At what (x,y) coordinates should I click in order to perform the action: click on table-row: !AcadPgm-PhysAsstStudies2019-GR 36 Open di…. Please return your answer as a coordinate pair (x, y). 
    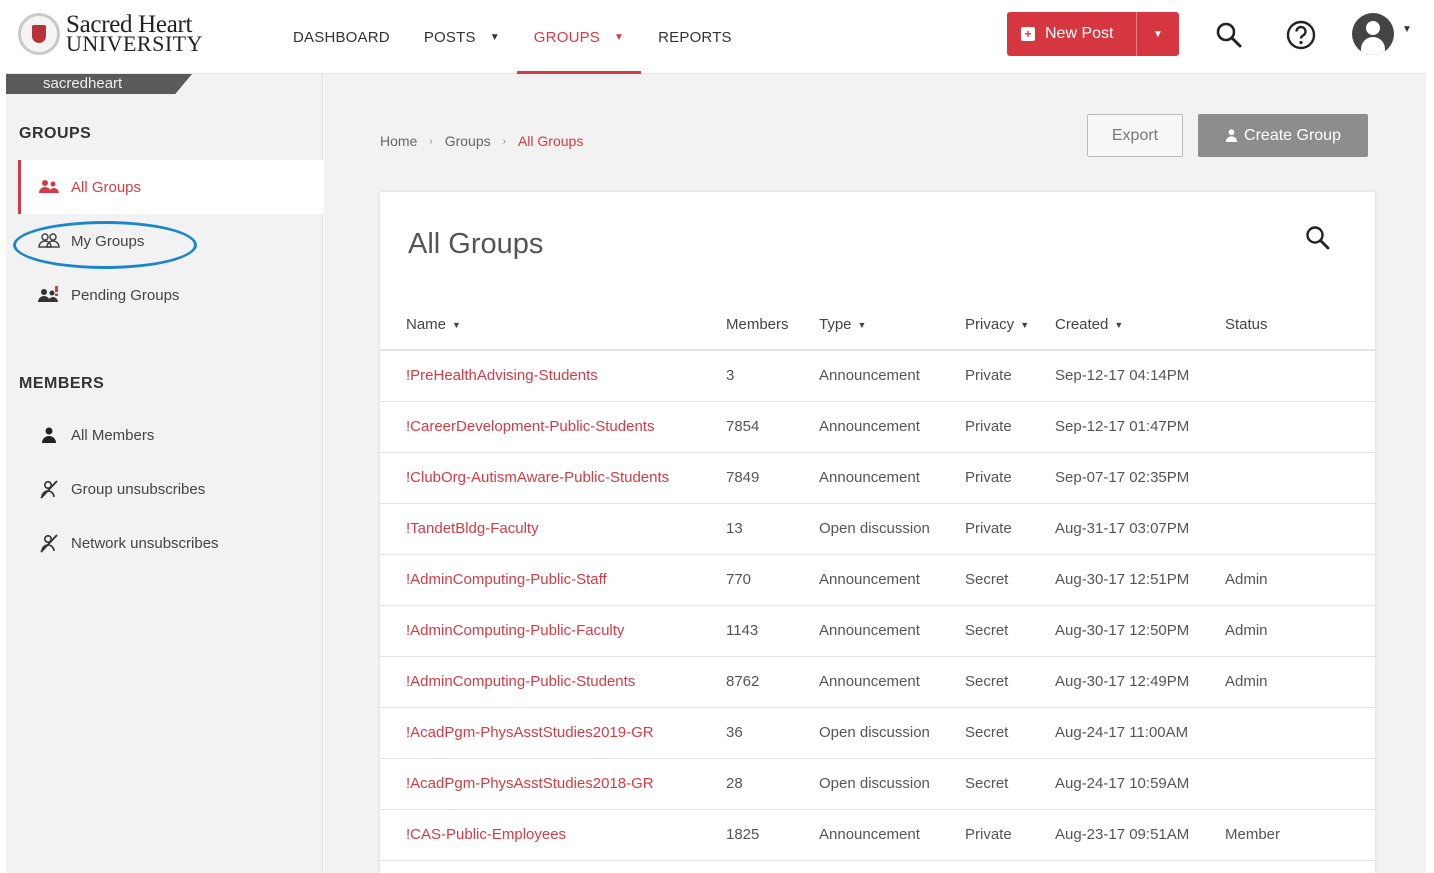
    Looking at the image, I should click on (877, 733).